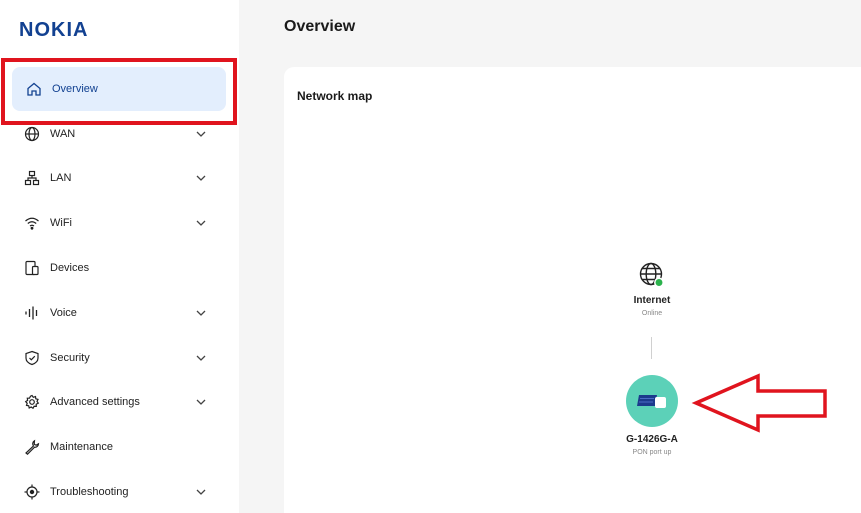 The image size is (861, 513). I want to click on online-status-dot, so click(659, 282).